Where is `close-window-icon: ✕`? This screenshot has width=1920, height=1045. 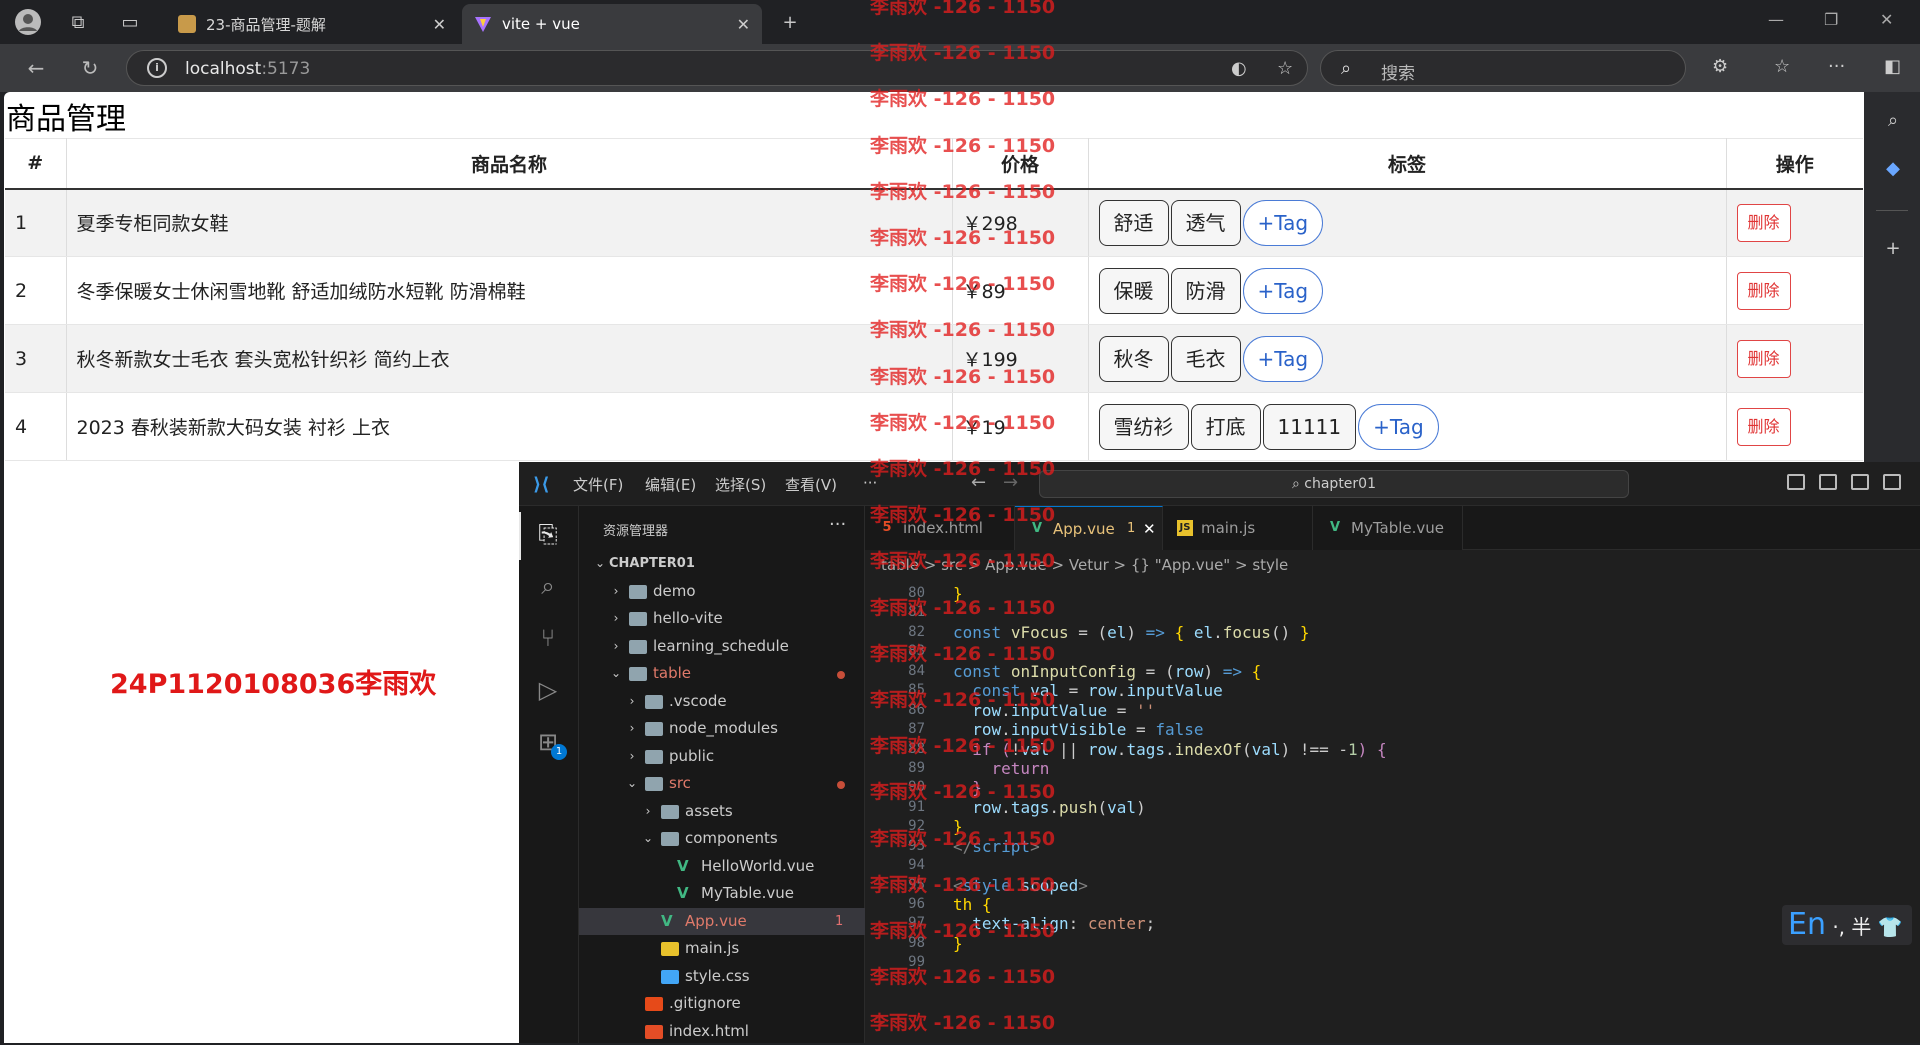 close-window-icon: ✕ is located at coordinates (1886, 19).